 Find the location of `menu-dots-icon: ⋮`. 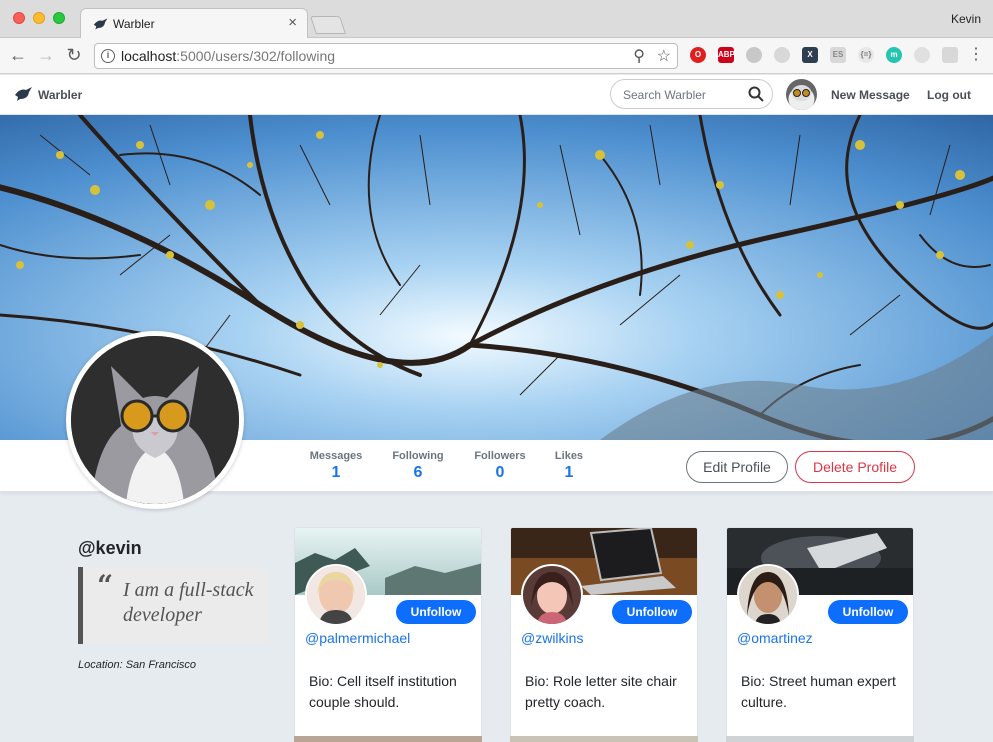

menu-dots-icon: ⋮ is located at coordinates (976, 55).